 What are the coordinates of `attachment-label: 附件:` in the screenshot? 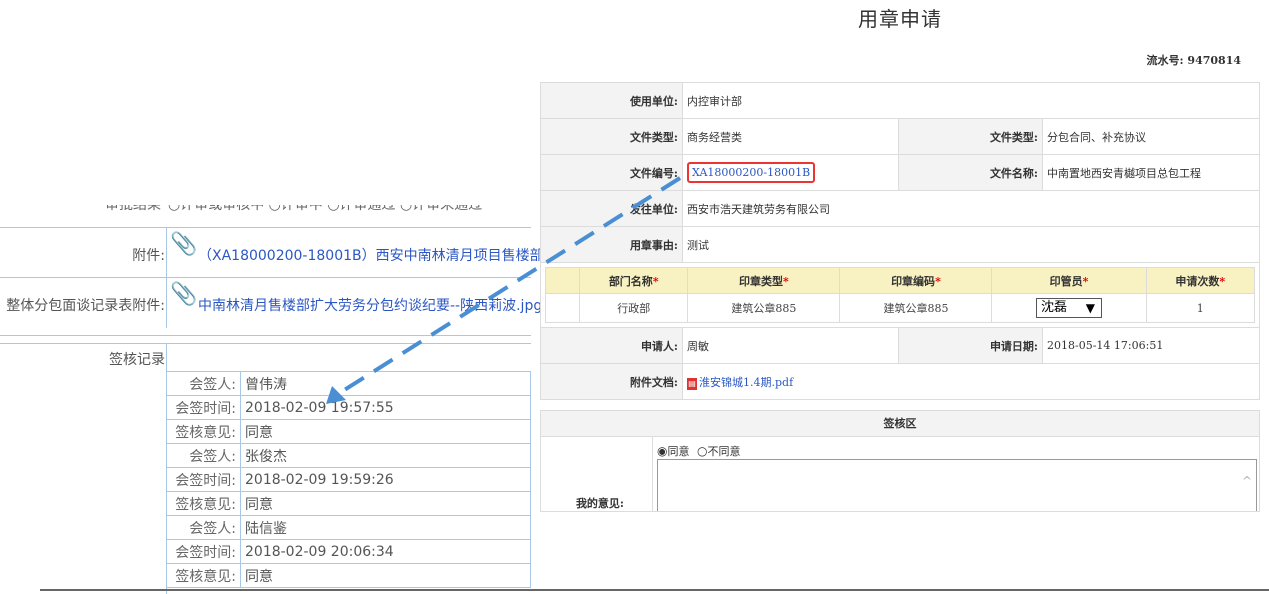 It's located at (148, 256).